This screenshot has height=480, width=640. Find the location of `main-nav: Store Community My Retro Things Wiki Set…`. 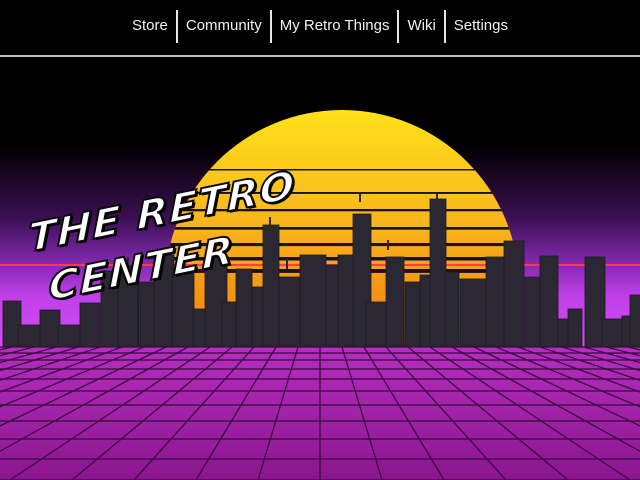

main-nav: Store Community My Retro Things Wiki Set… is located at coordinates (320, 26).